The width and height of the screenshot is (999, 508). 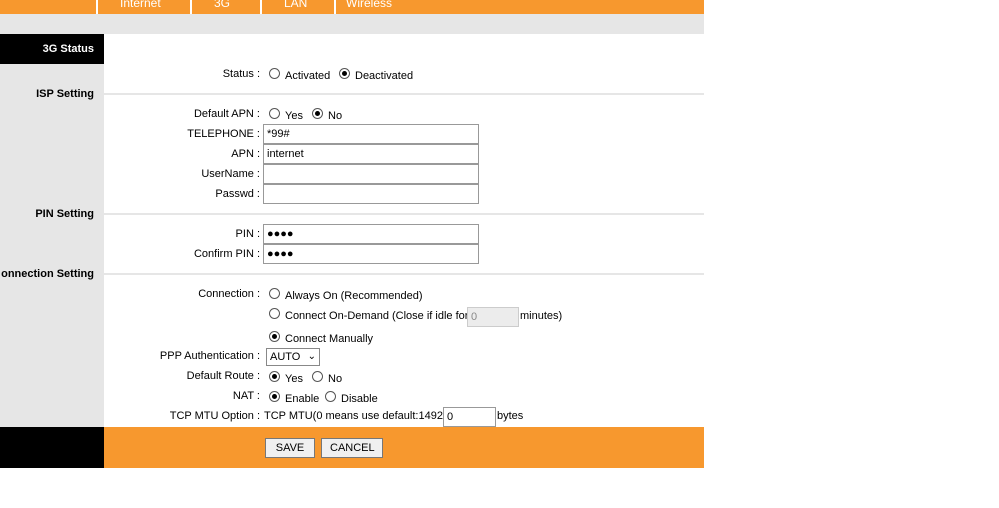 I want to click on tab-3g-label: 3G, so click(x=222, y=5).